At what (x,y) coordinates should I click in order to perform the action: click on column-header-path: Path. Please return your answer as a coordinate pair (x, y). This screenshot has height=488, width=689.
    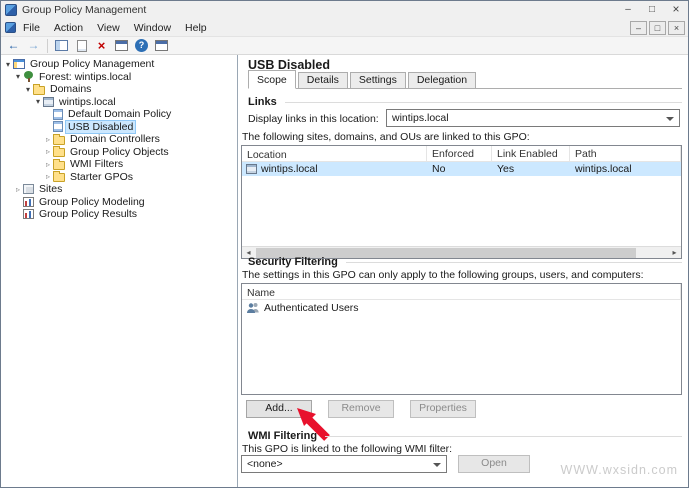
    Looking at the image, I should click on (625, 153).